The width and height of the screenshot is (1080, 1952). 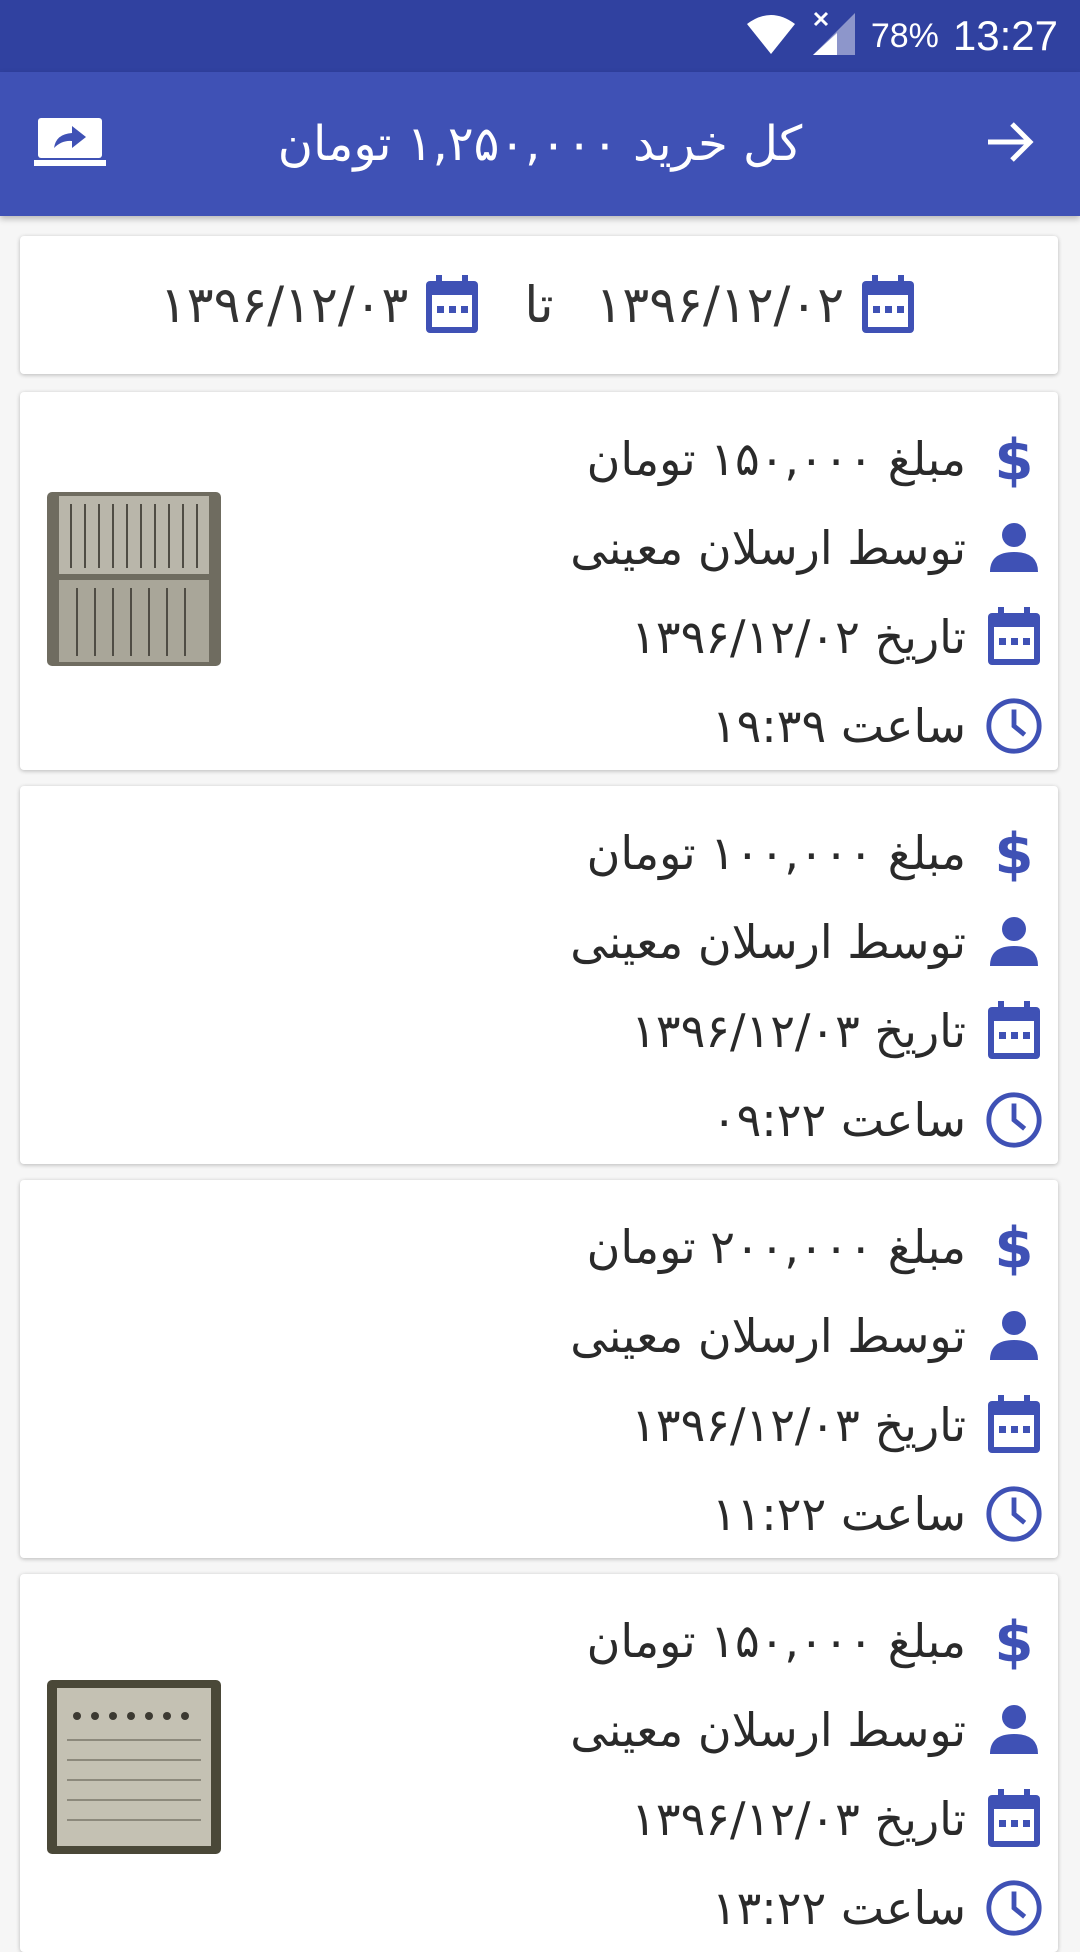 I want to click on wifi-icon, so click(x=771, y=36).